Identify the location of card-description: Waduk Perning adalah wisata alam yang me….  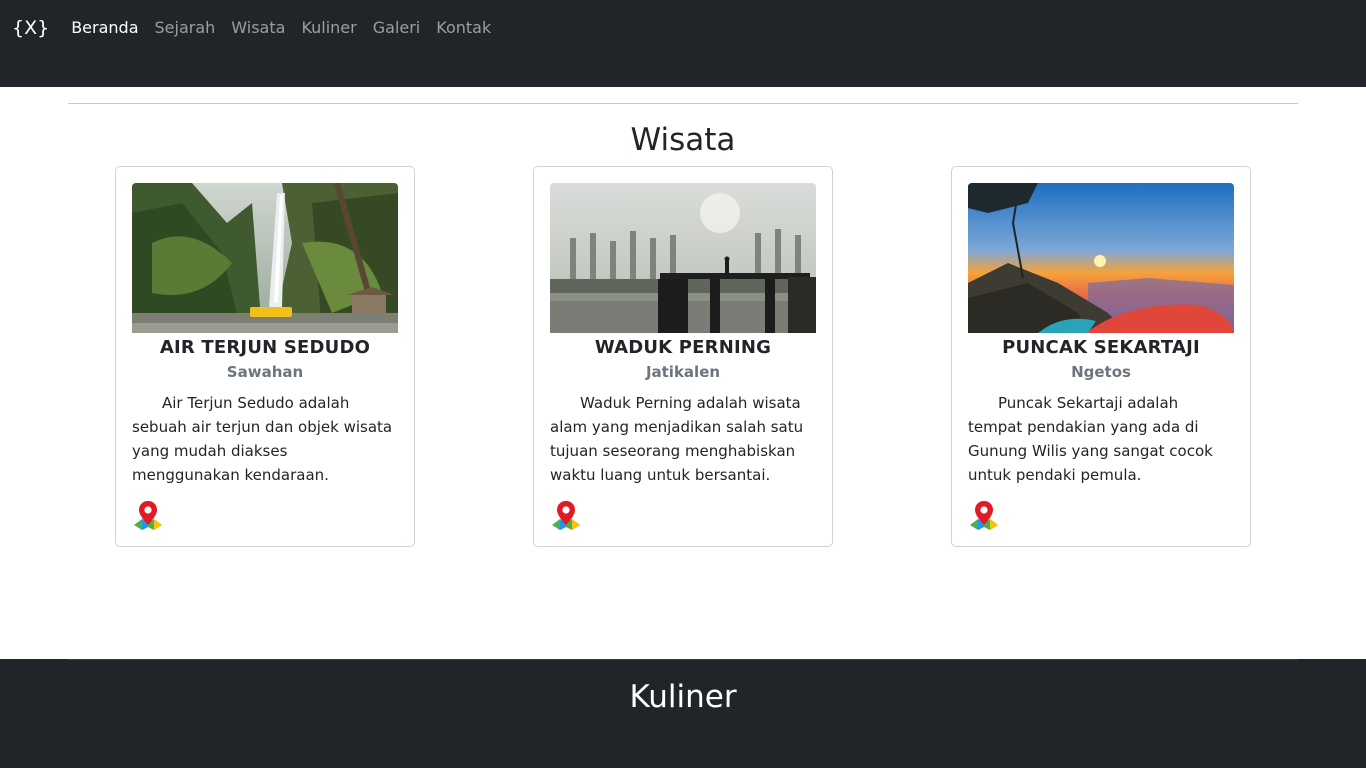
(677, 439).